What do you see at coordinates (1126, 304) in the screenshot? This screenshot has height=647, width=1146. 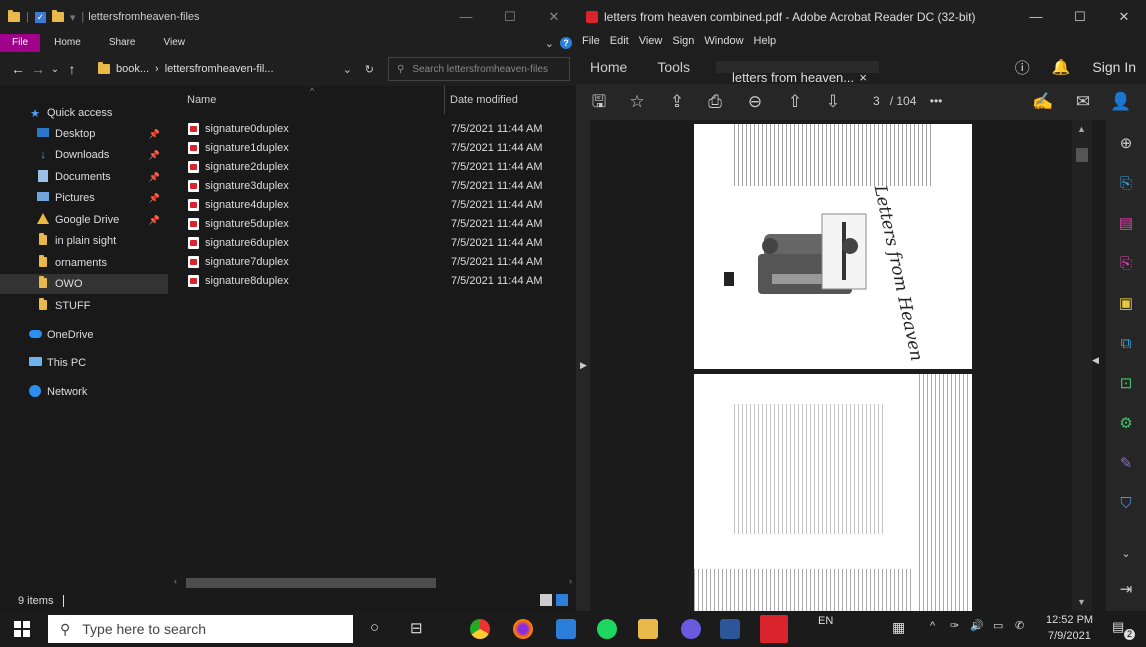 I see `comment-icon: ▣` at bounding box center [1126, 304].